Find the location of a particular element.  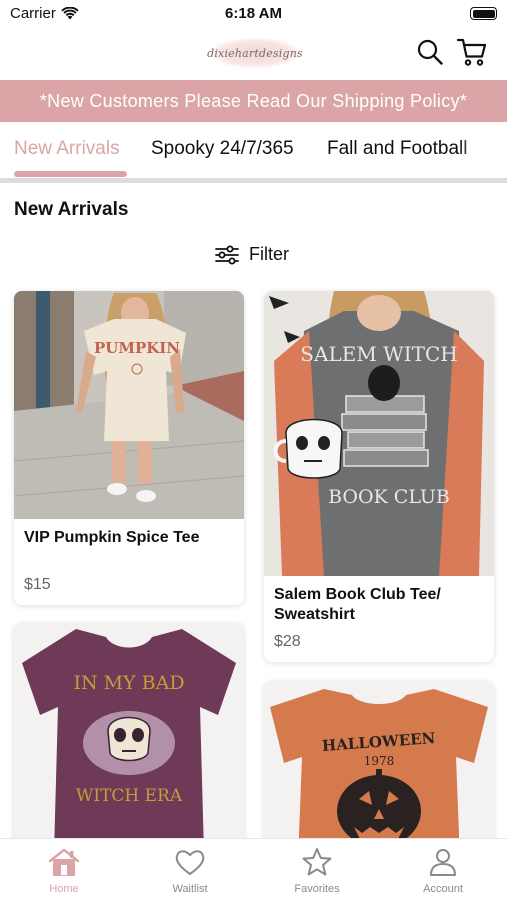

app-header: dixiehartdesigns is located at coordinates (253, 53).